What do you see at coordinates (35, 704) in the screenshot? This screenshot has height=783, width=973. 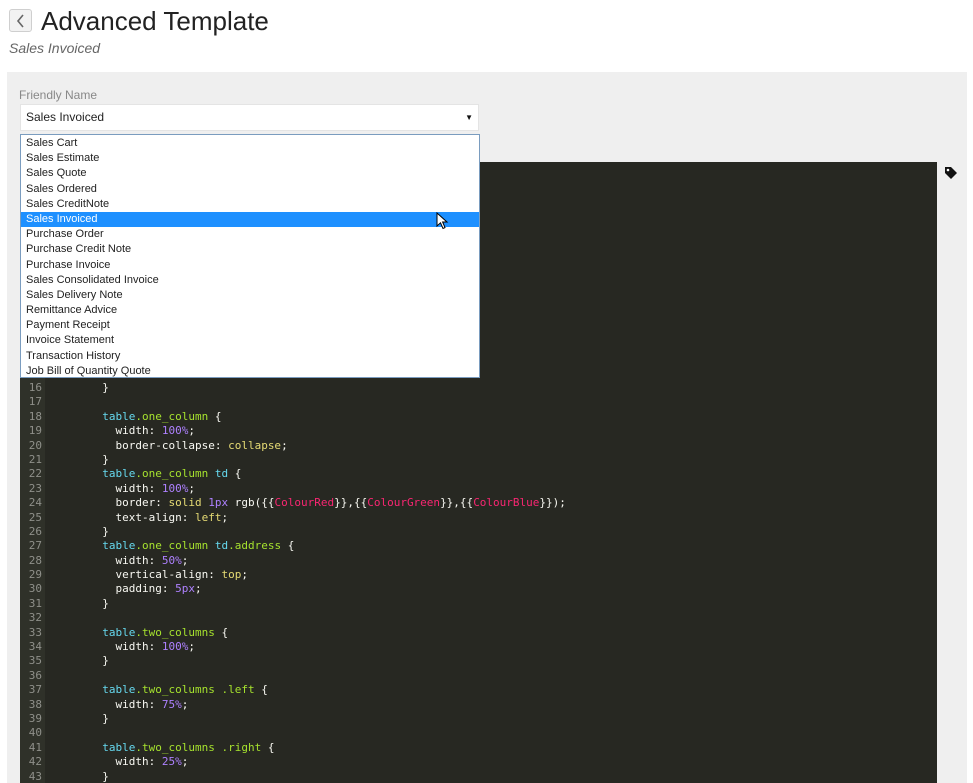 I see `line-number: 38` at bounding box center [35, 704].